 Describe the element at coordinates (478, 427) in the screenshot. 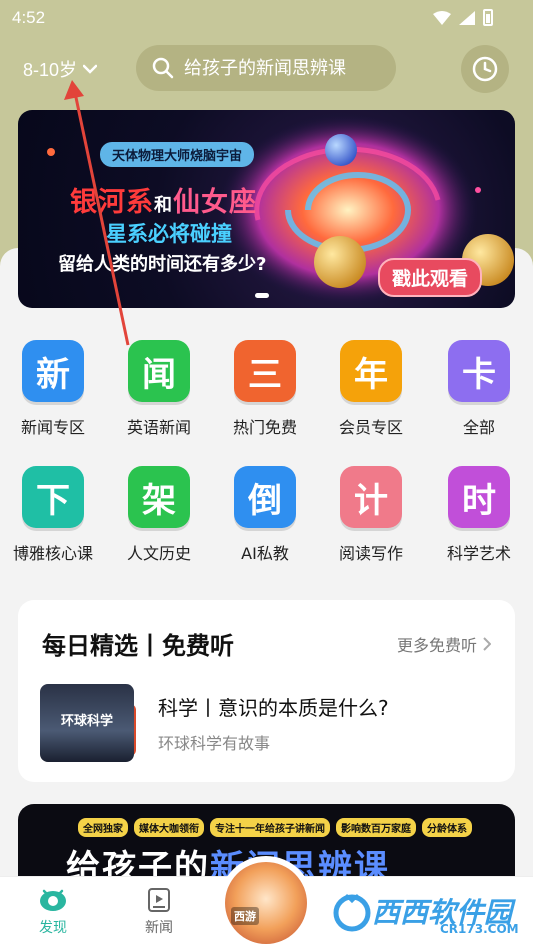

I see `category-label: 全部` at that location.